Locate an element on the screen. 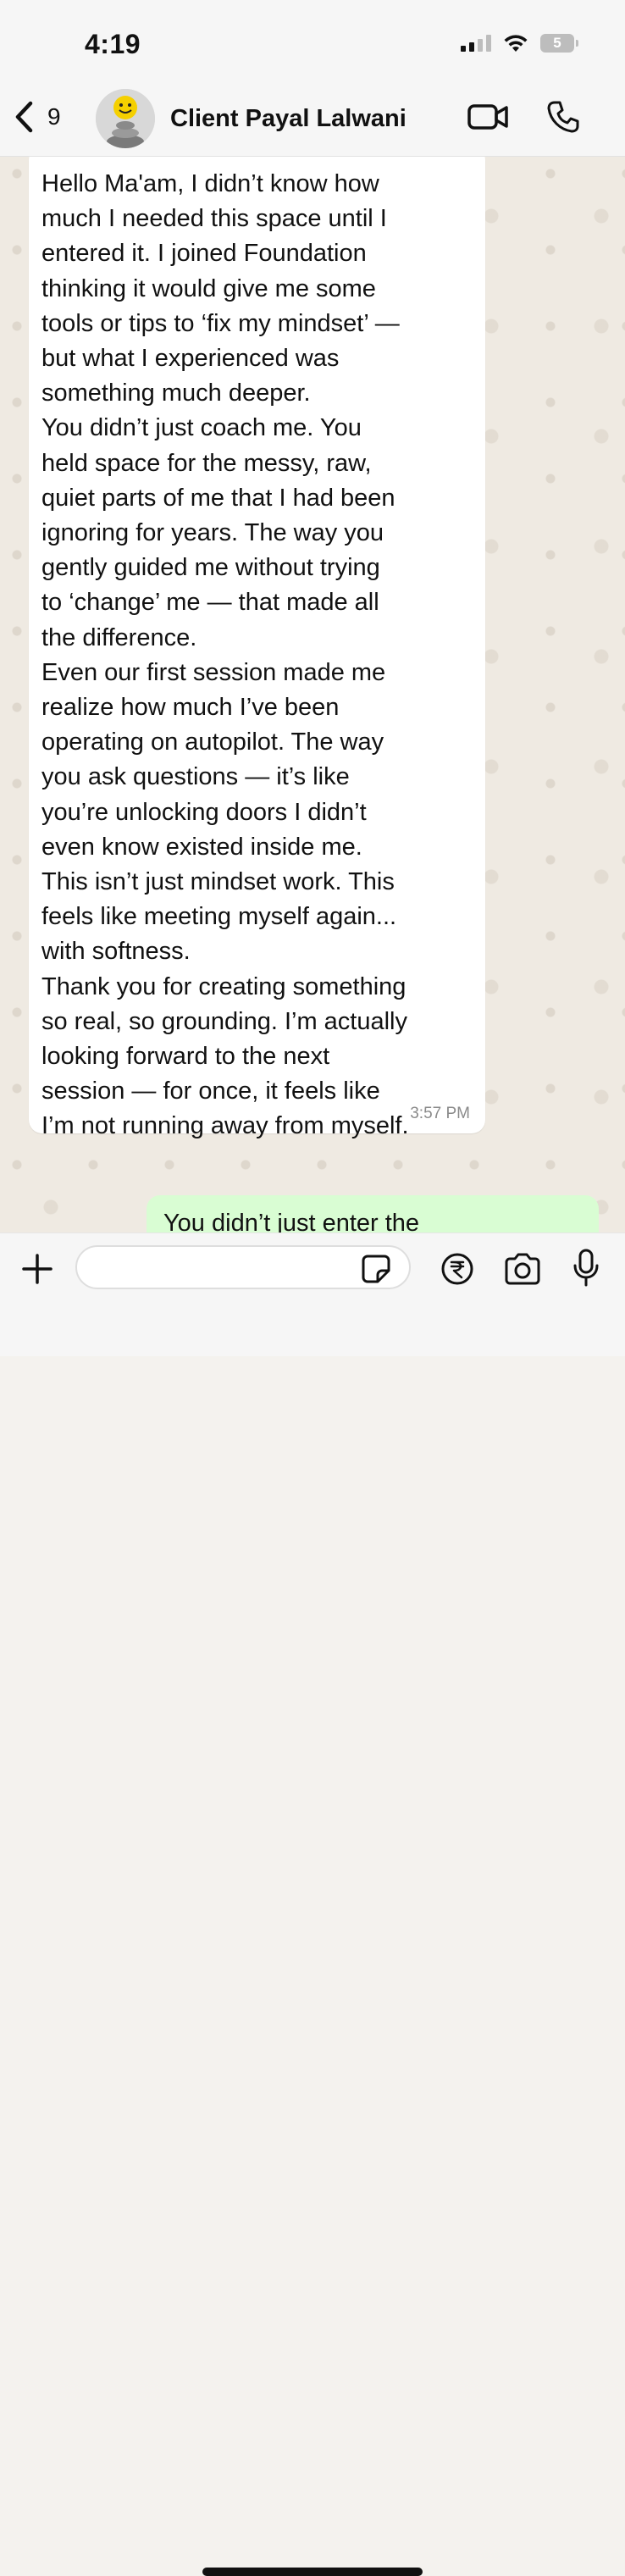 This screenshot has width=625, height=2576. sticker-icon is located at coordinates (376, 1269).